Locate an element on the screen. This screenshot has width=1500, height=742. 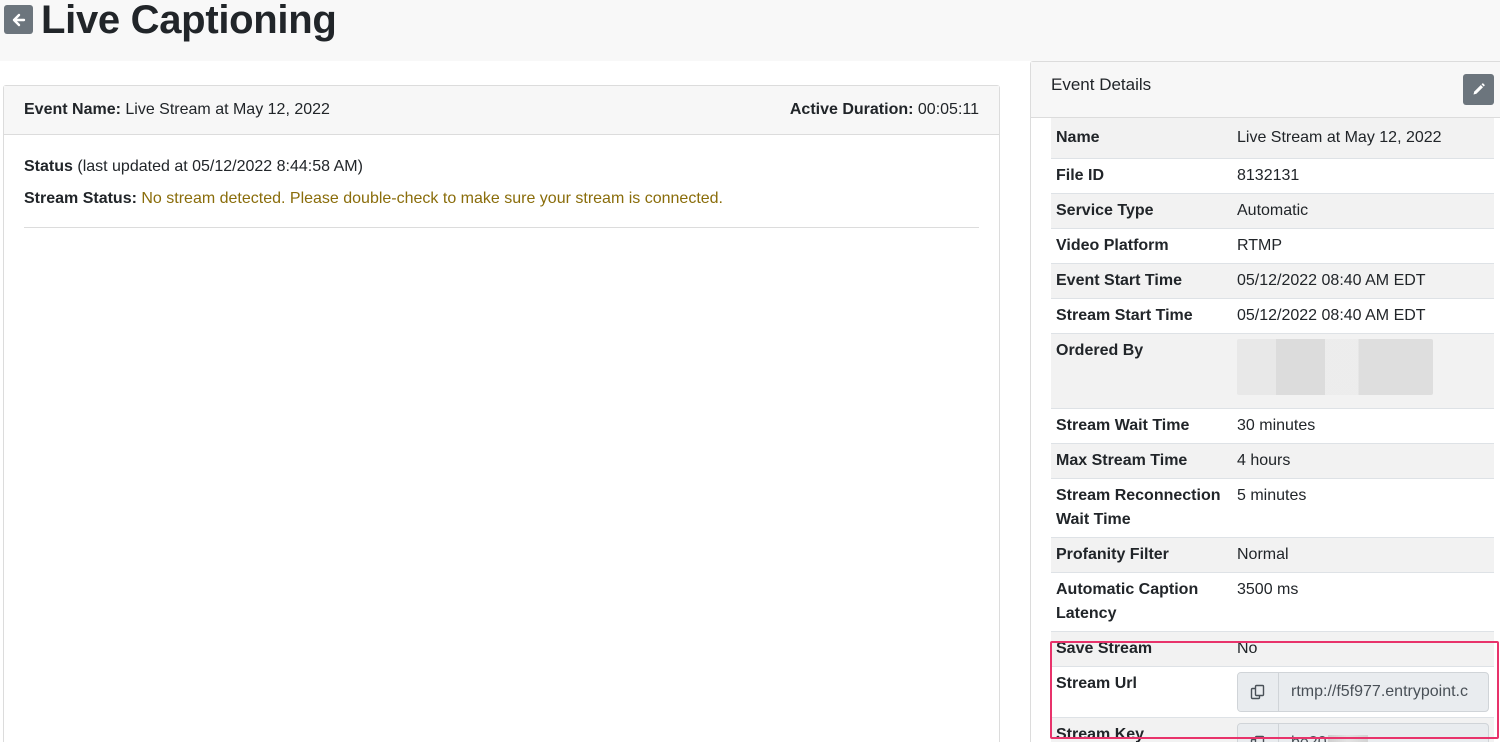
event-details-title: Event Details is located at coordinates (1101, 84).